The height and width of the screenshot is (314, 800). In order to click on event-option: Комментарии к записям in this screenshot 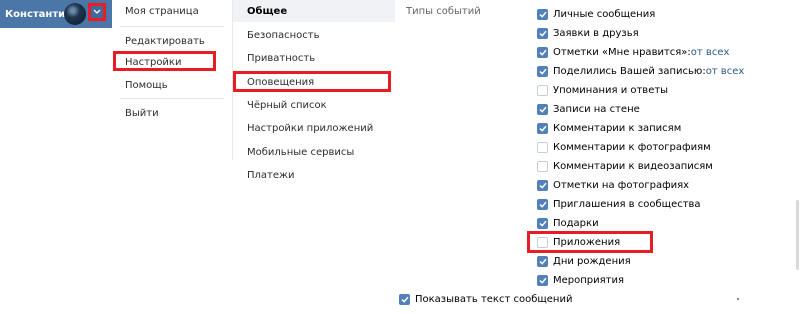, I will do `click(609, 128)`.